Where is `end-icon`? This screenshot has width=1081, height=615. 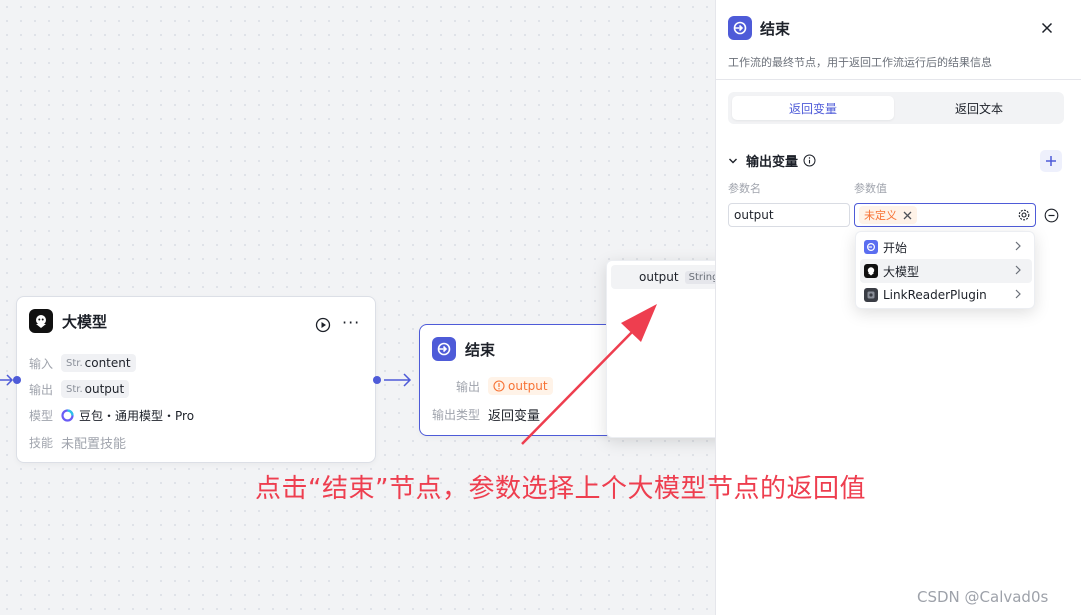 end-icon is located at coordinates (444, 349).